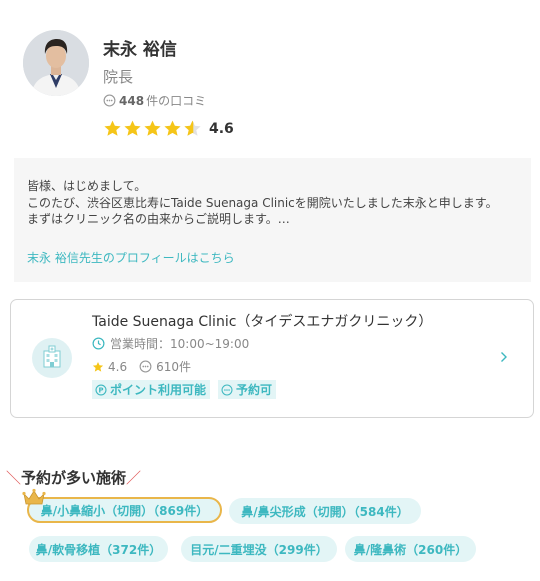 This screenshot has height=581, width=540. What do you see at coordinates (132, 100) in the screenshot?
I see `review-count-value: 448` at bounding box center [132, 100].